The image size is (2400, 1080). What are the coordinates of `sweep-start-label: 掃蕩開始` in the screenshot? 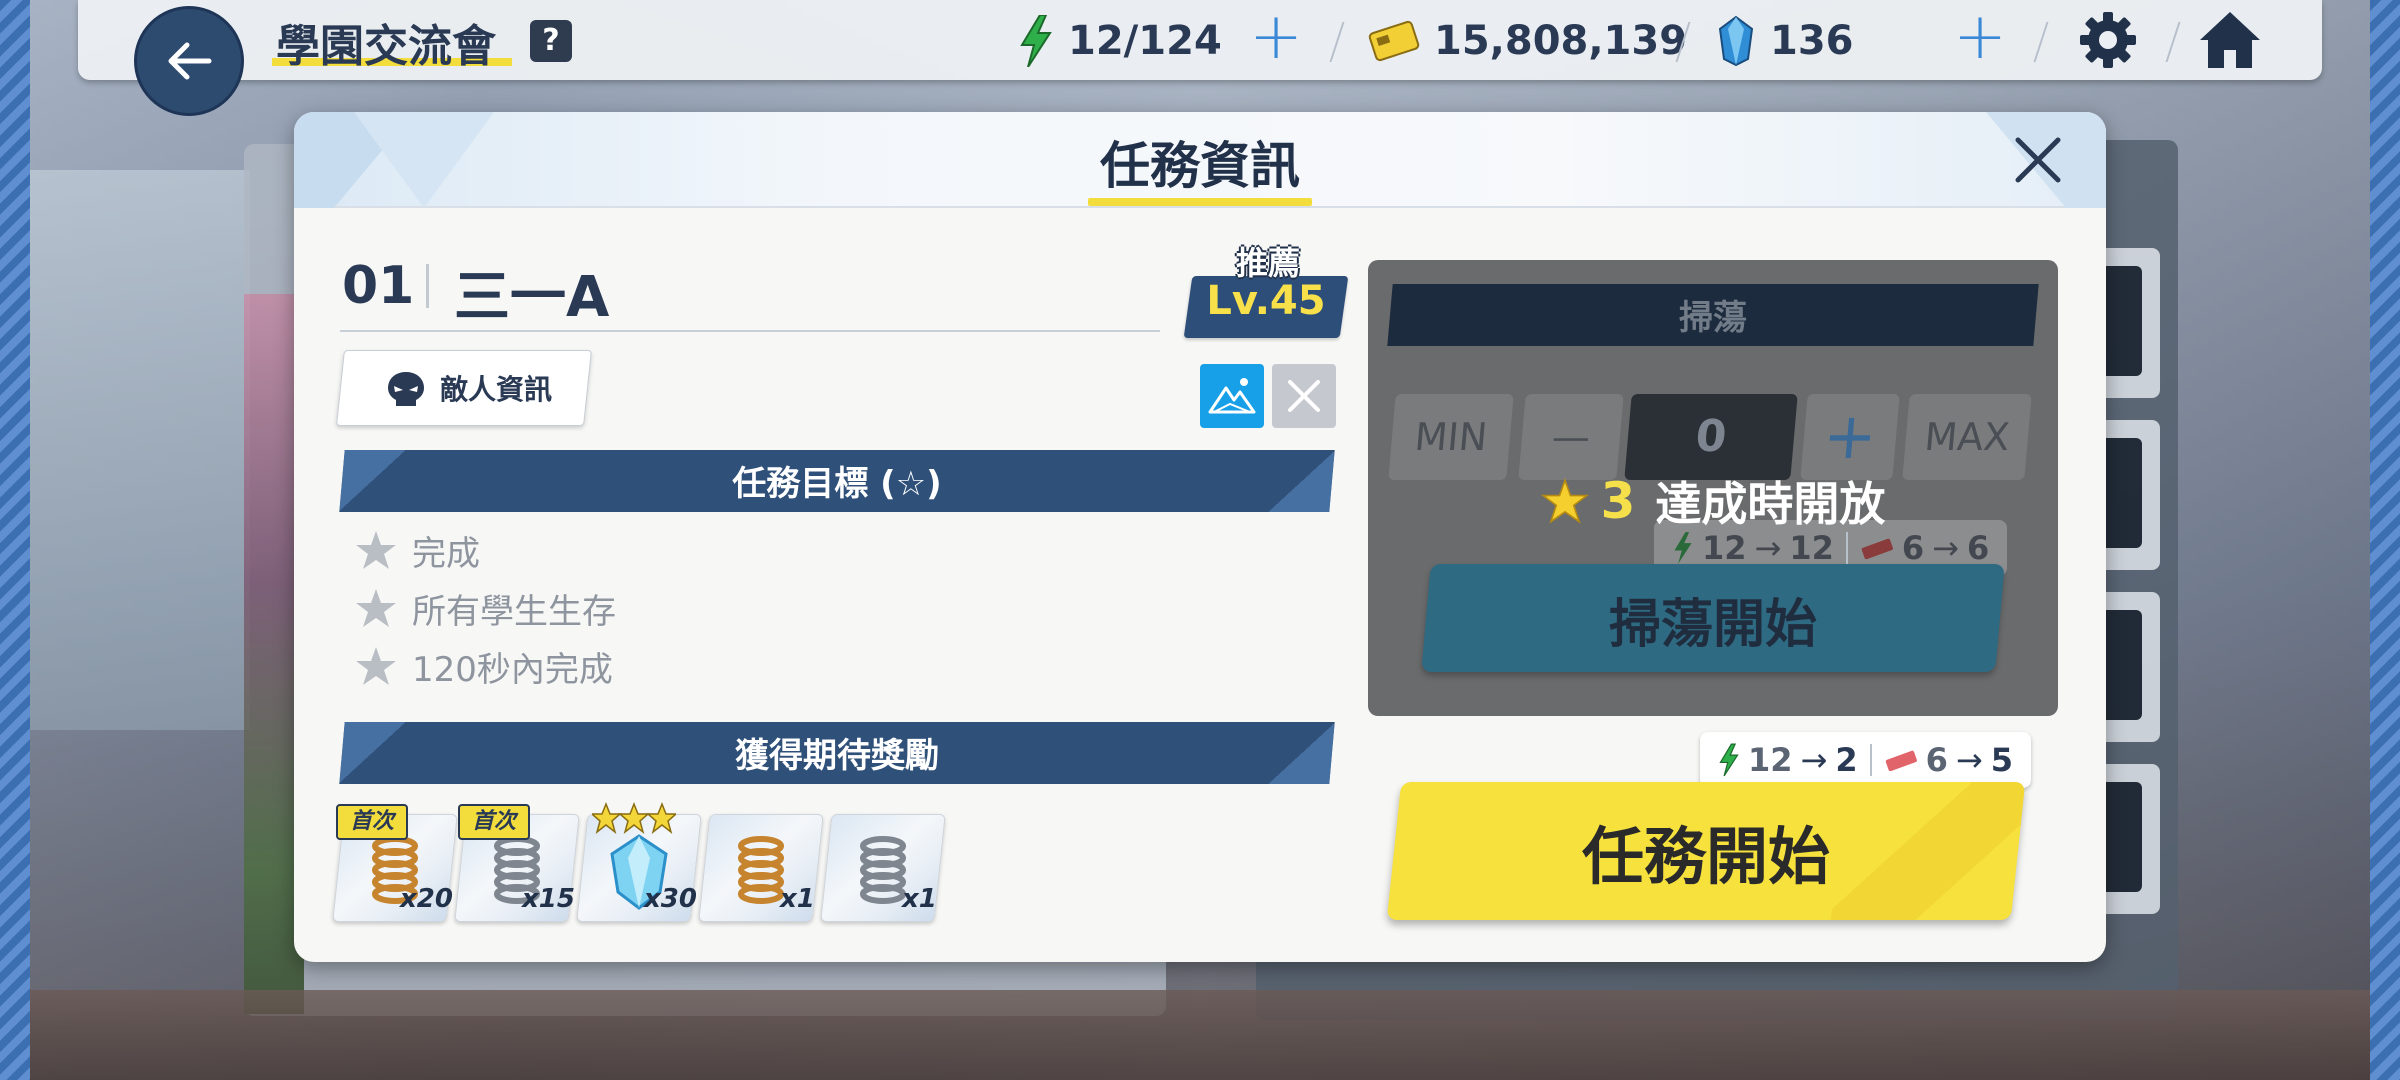 It's located at (1712, 625).